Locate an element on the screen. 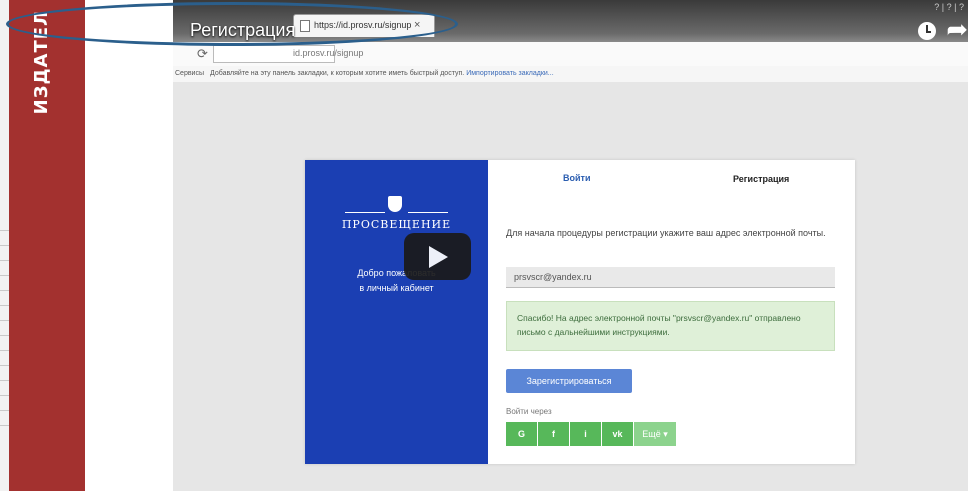  facebook-button: f is located at coordinates (553, 434).